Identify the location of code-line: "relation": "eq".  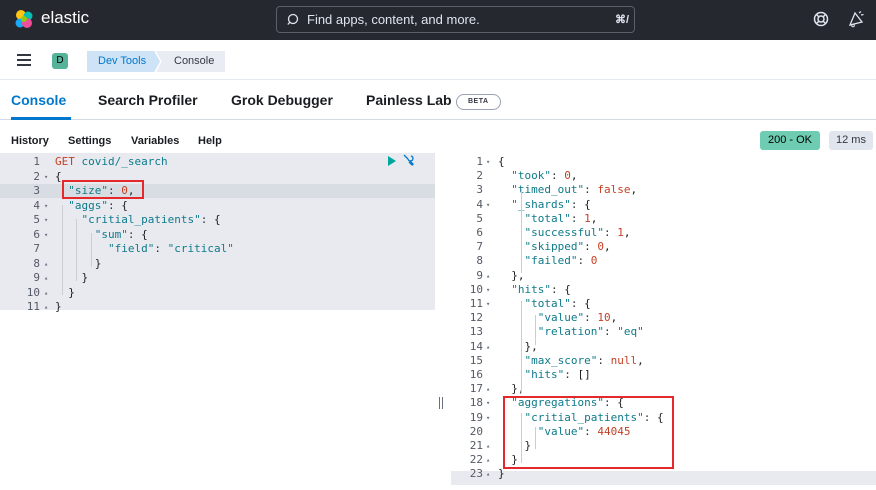
(590, 332).